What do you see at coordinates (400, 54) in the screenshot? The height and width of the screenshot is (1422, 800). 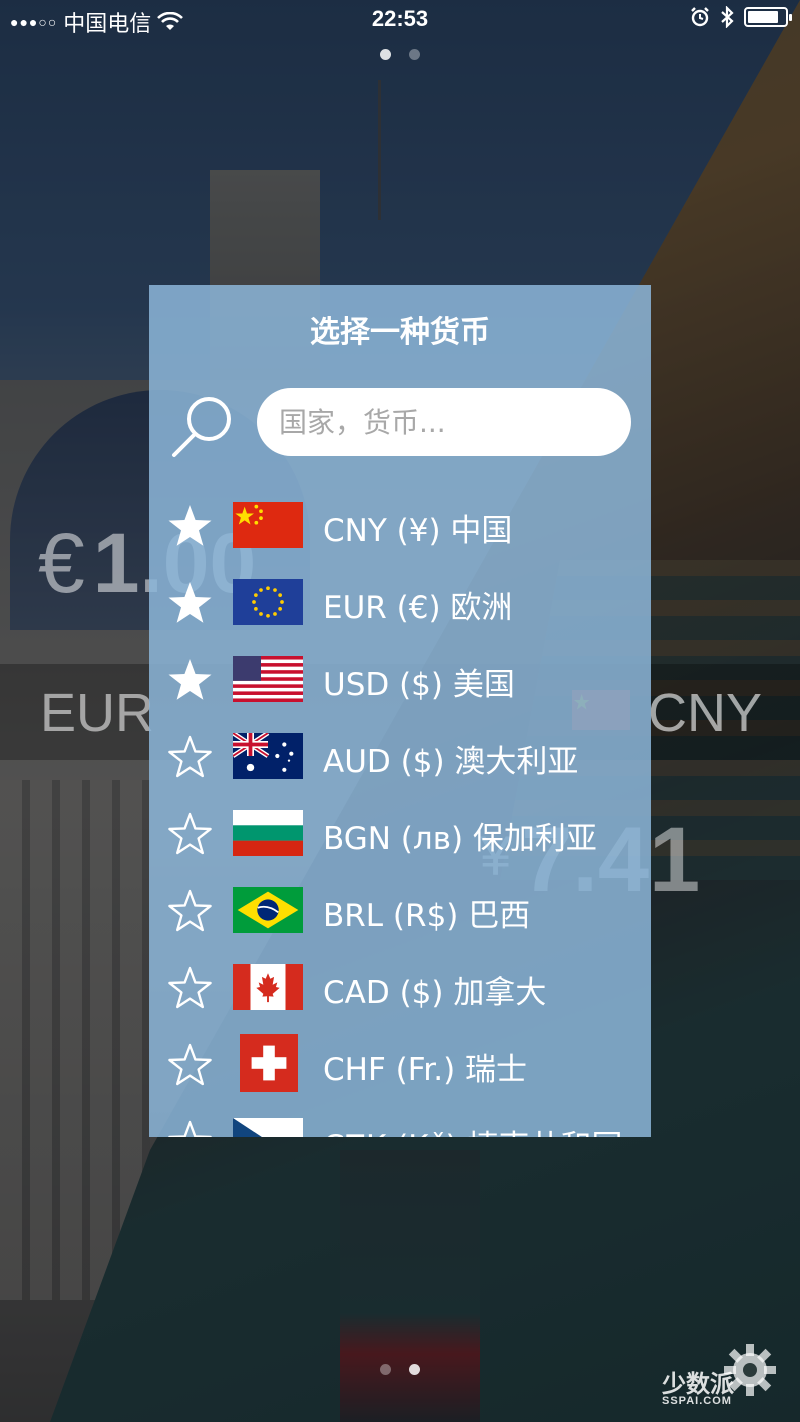 I see `page-indicator-top` at bounding box center [400, 54].